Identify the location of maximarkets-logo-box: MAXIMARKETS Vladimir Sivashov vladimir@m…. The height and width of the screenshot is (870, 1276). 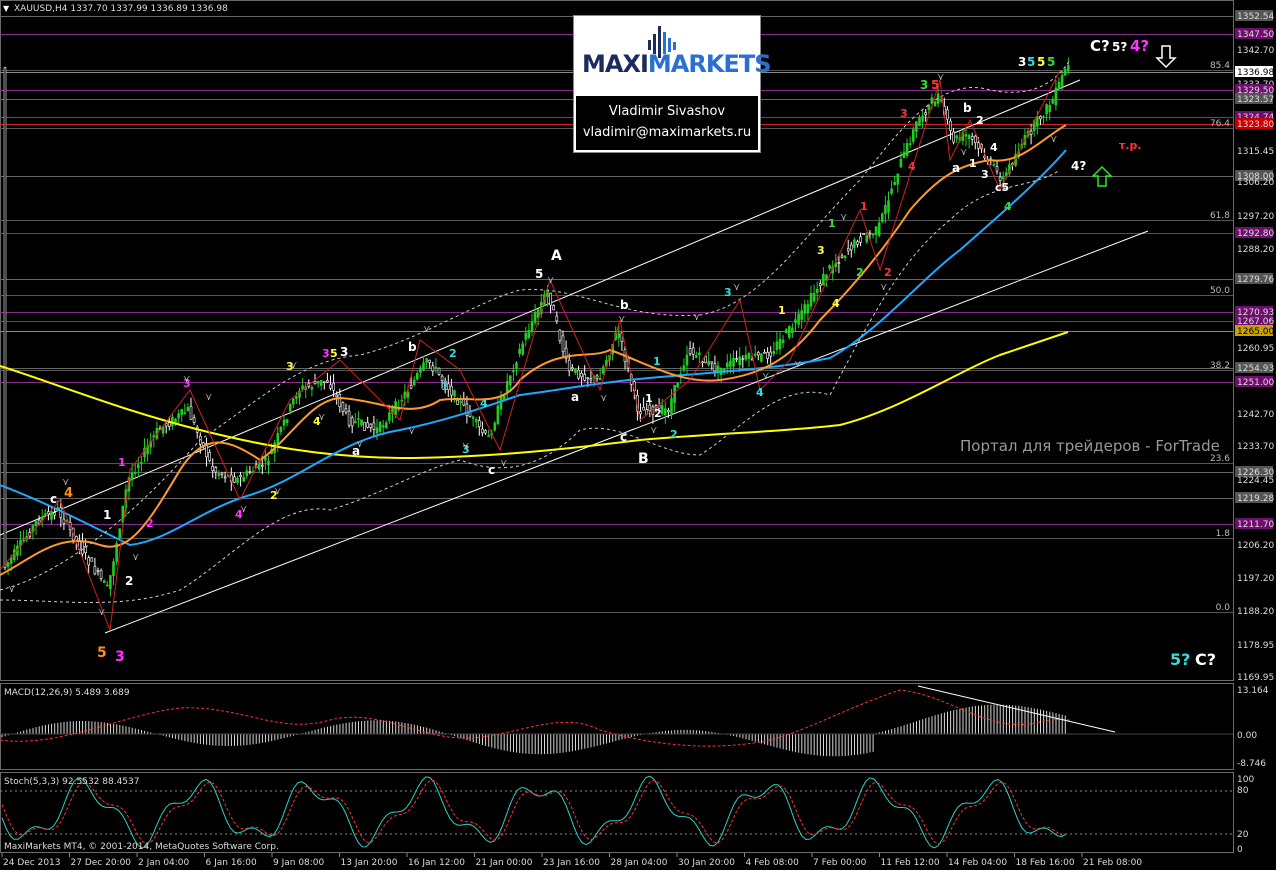
(672, 84).